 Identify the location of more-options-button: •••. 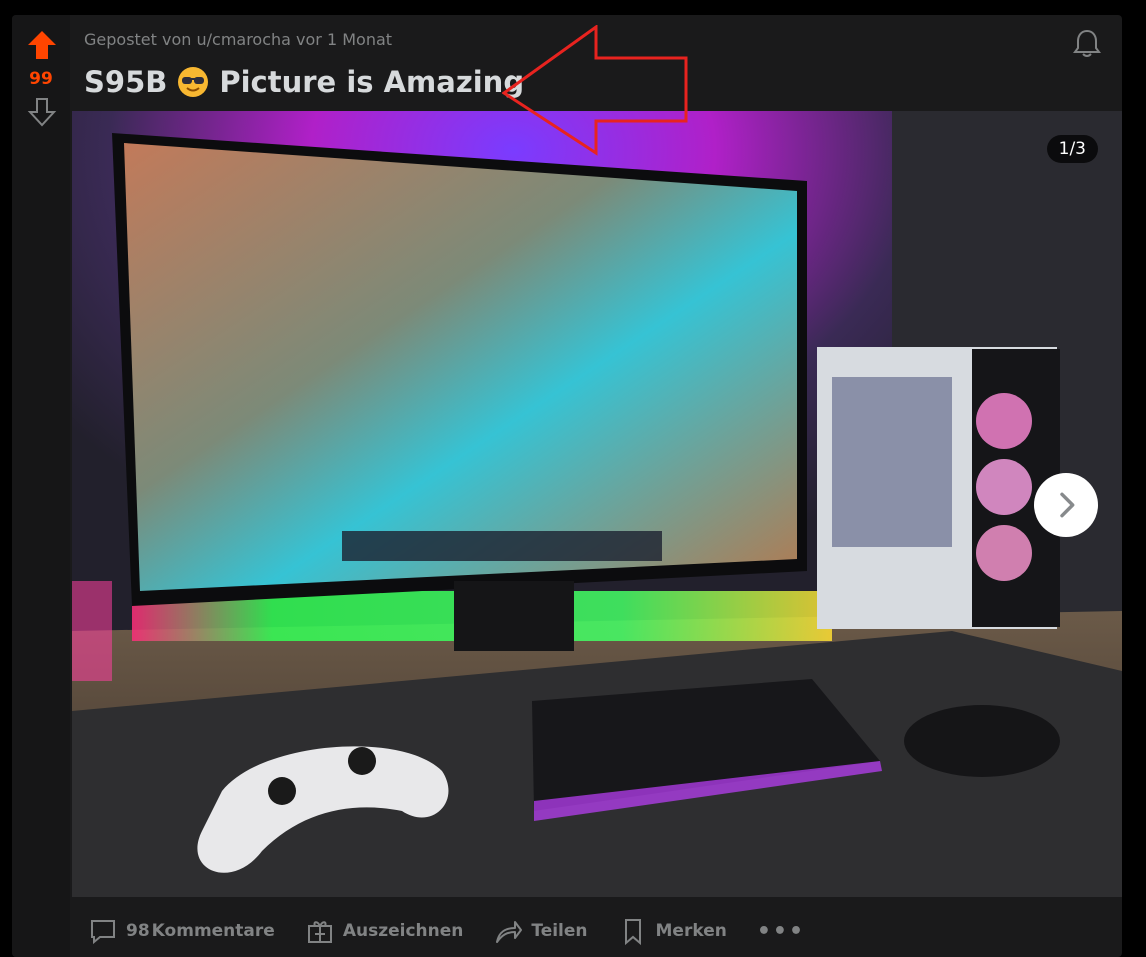
(781, 931).